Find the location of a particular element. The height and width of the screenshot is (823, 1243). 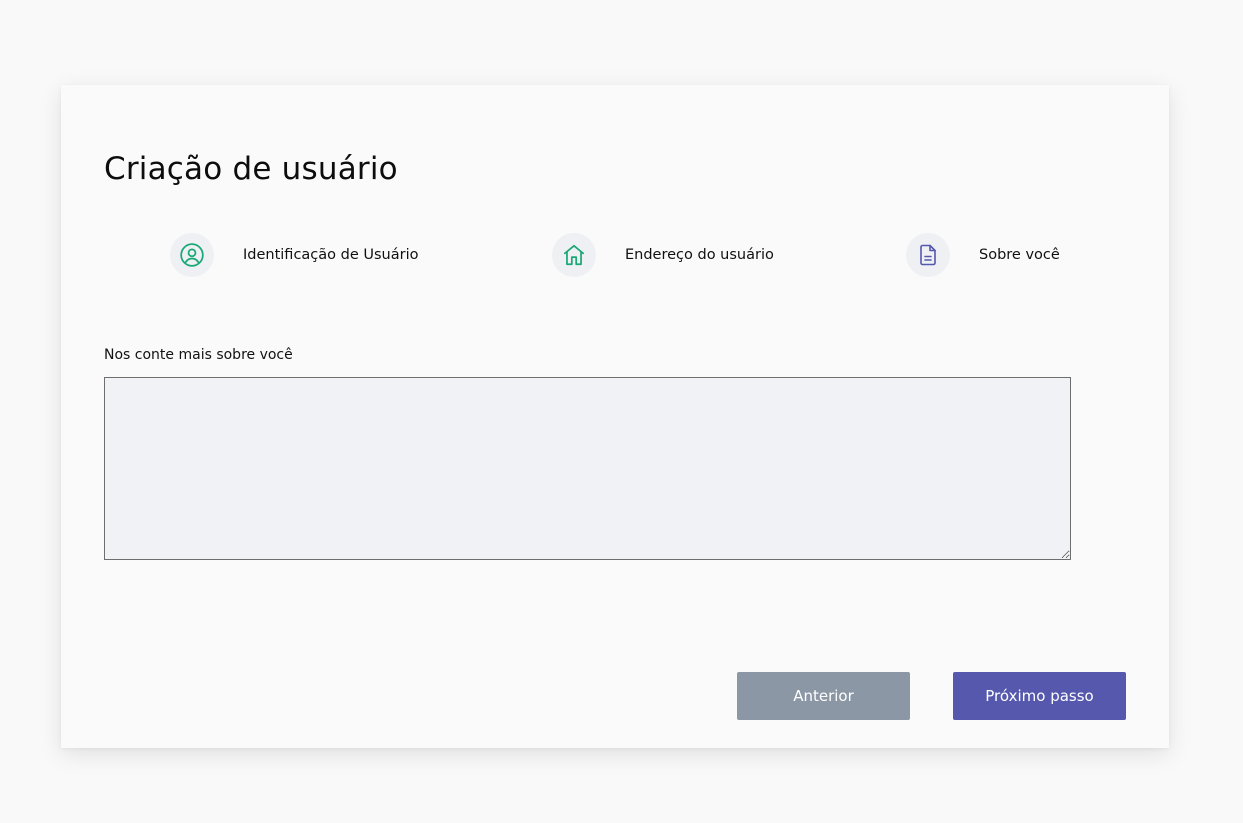

page-title: Criação de usuário is located at coordinates (251, 169).